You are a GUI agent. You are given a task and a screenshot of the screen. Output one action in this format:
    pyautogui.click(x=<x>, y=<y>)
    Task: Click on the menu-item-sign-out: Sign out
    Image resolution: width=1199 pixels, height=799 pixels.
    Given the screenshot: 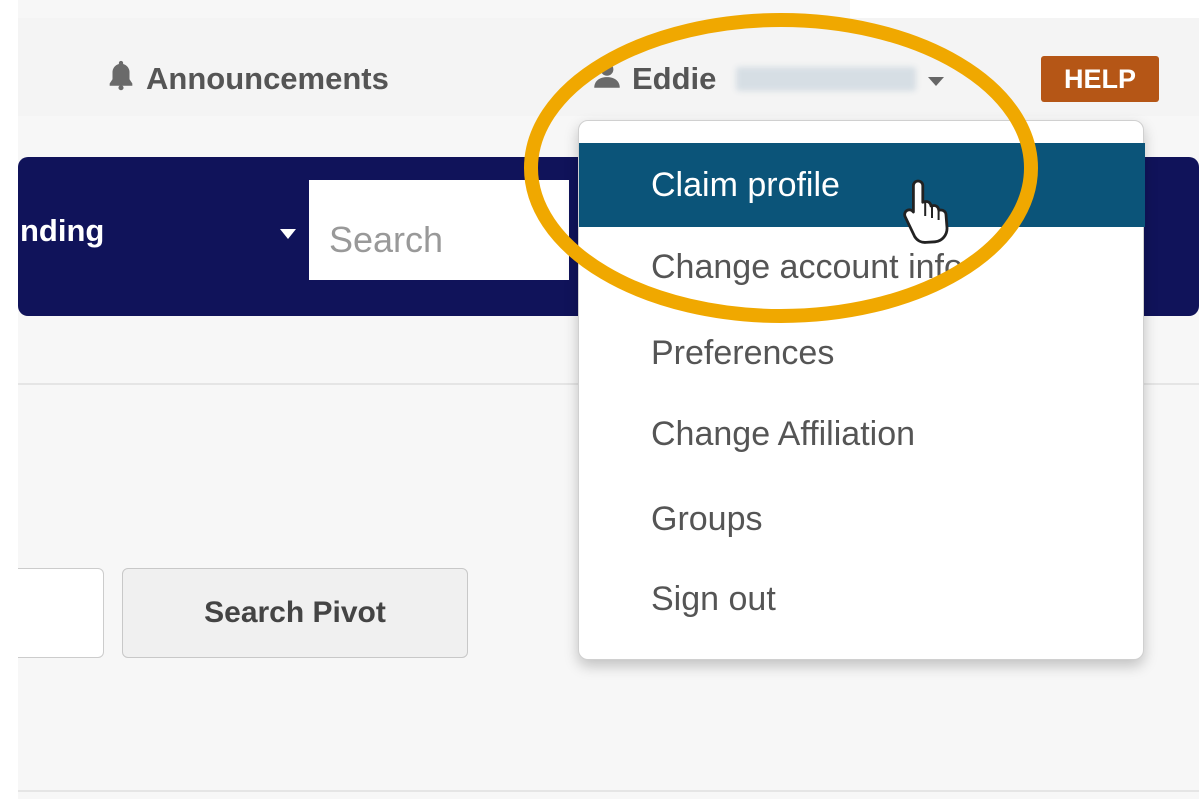 What is the action you would take?
    pyautogui.click(x=862, y=599)
    